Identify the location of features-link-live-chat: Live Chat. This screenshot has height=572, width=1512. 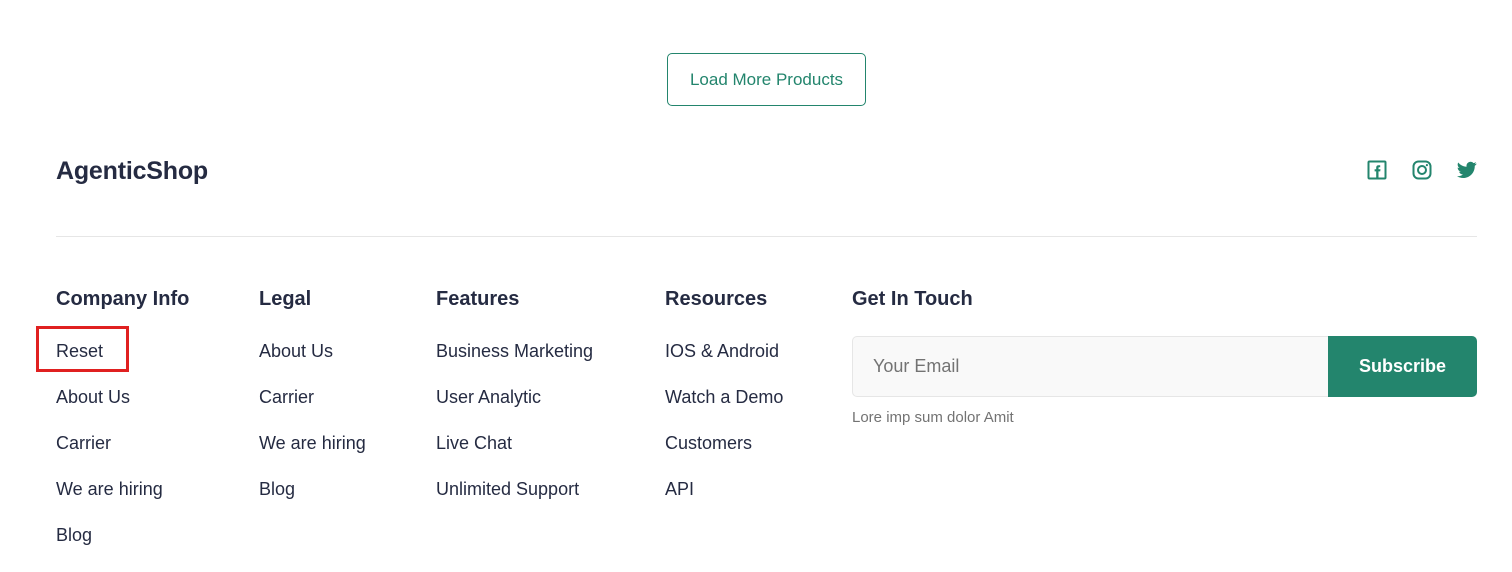
(474, 443).